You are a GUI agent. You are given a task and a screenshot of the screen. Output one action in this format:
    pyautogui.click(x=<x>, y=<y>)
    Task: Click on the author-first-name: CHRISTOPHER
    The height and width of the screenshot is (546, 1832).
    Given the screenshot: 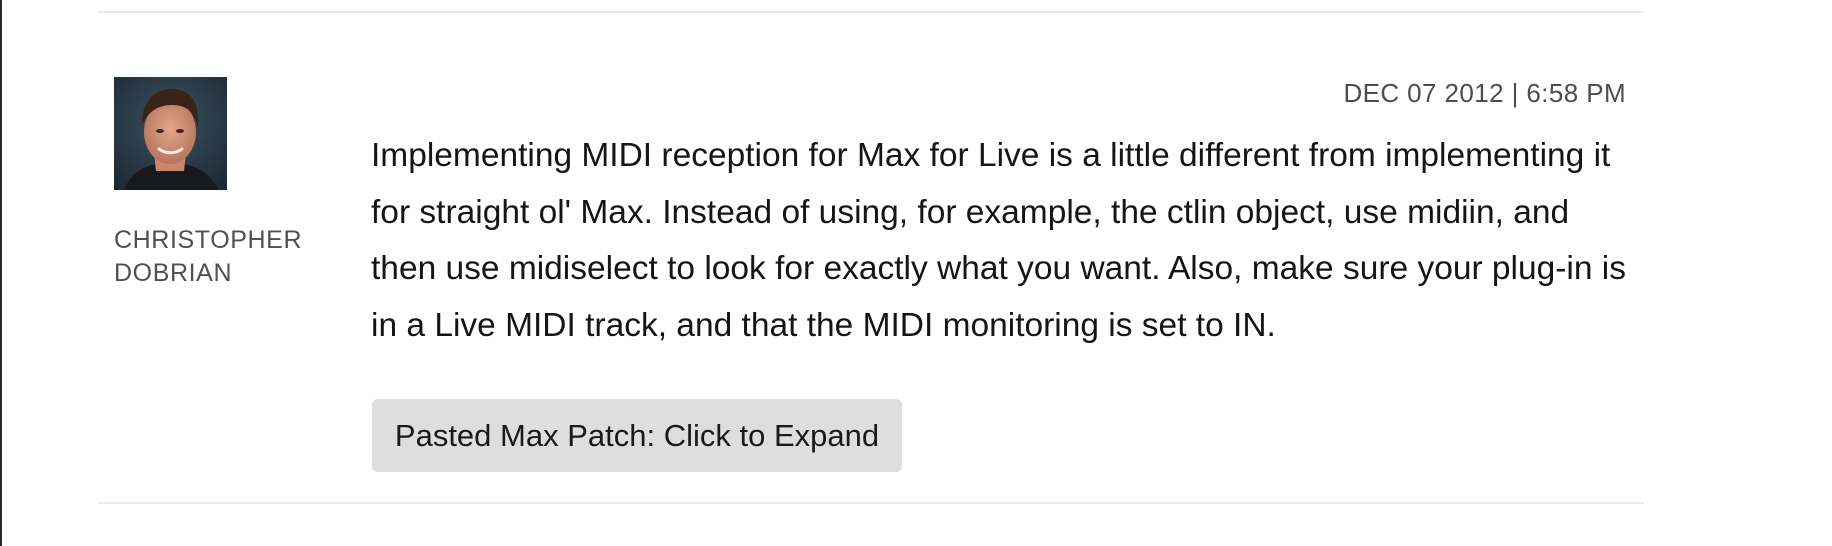 What is the action you would take?
    pyautogui.click(x=208, y=240)
    